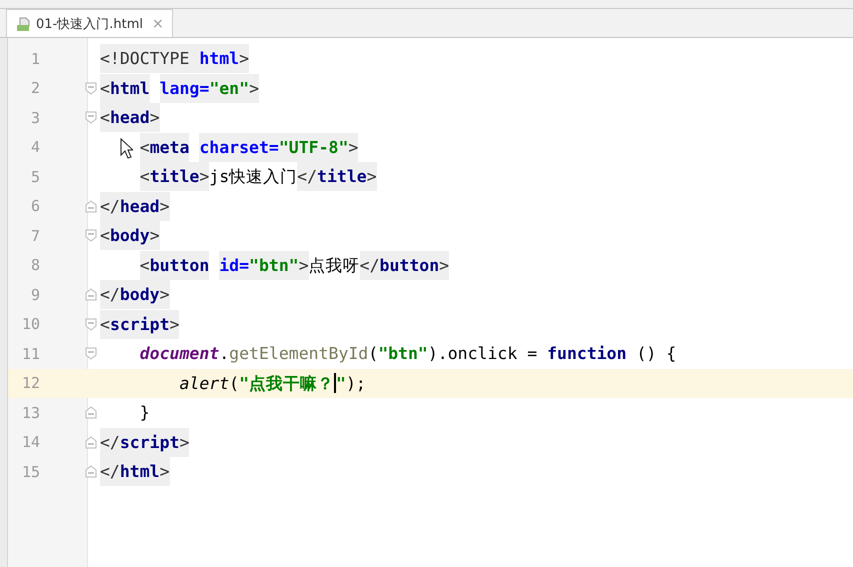 This screenshot has height=567, width=853. Describe the element at coordinates (275, 265) in the screenshot. I see `code-line: <button id="btn">点我呀</button>` at that location.